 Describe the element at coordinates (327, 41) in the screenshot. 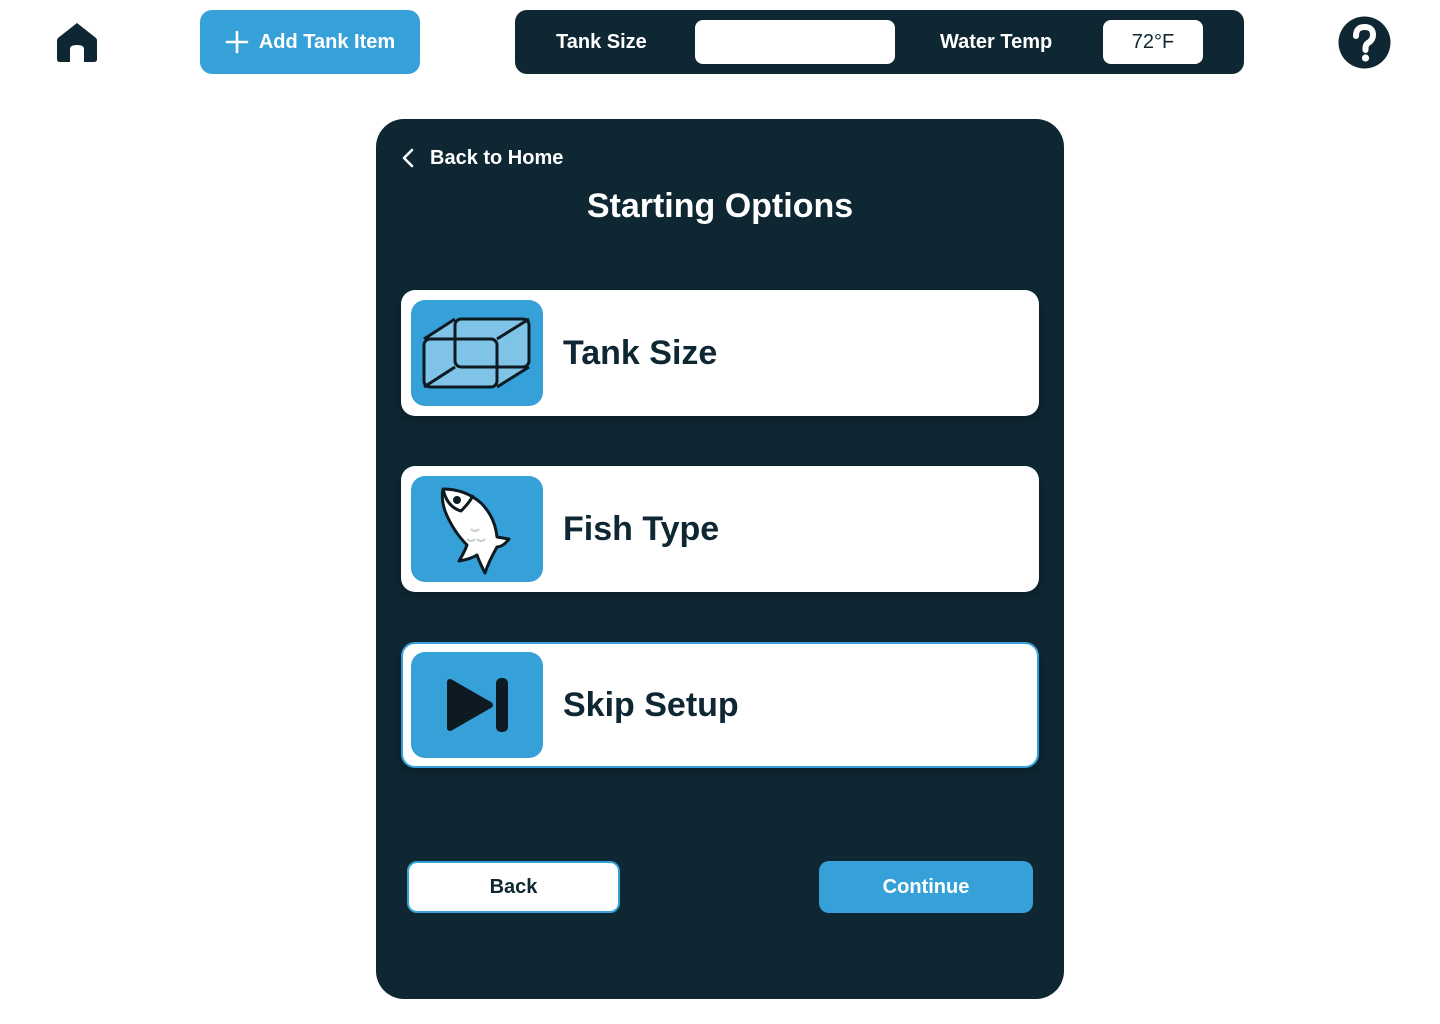

I see `add-tank-item-label: Add Tank Item` at that location.